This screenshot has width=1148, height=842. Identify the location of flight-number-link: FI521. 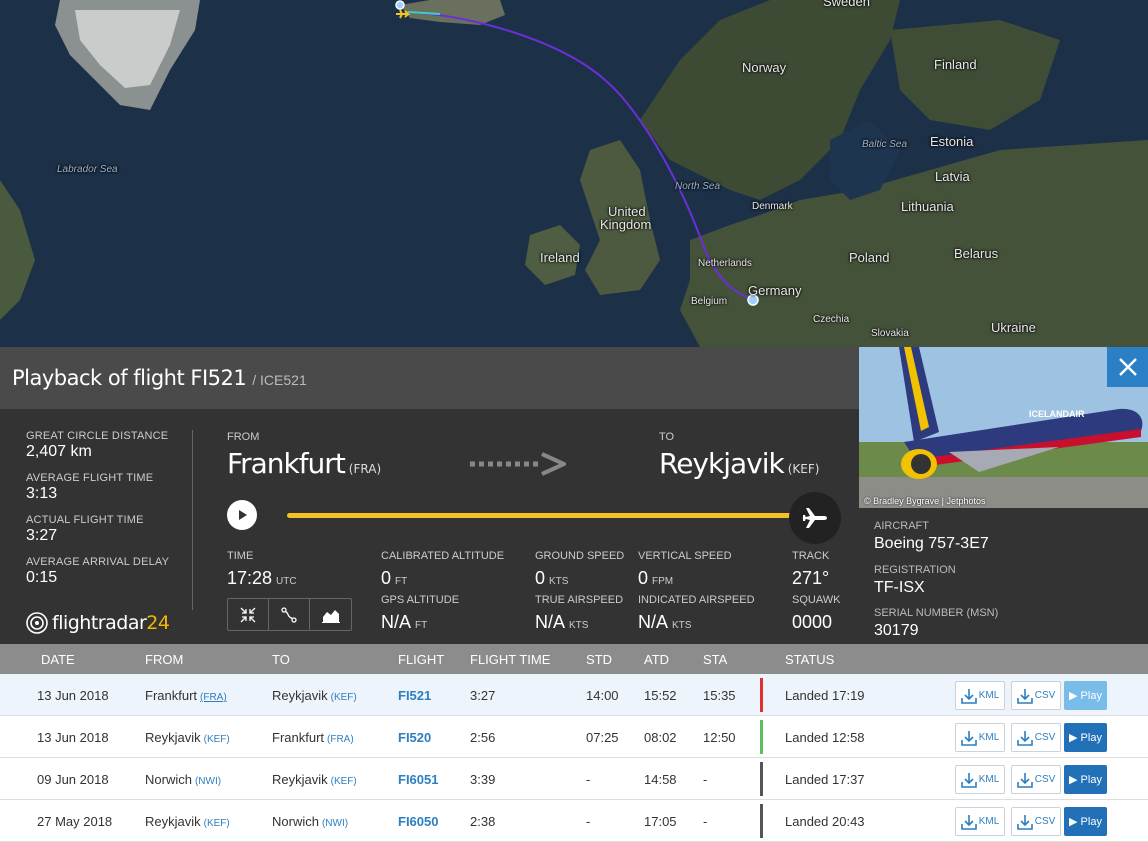
(414, 695).